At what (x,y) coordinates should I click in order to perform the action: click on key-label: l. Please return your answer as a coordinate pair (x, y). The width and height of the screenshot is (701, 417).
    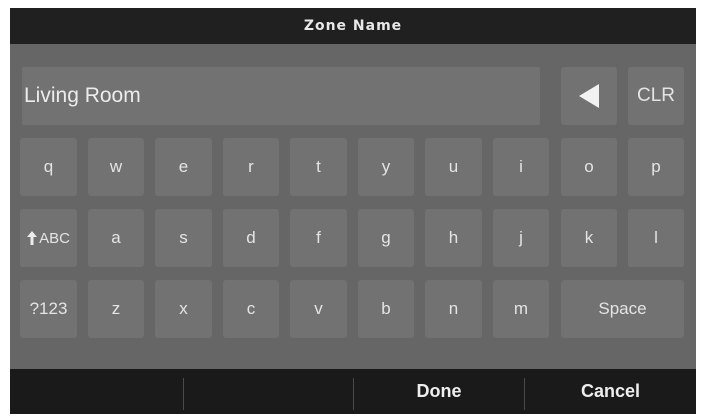
    Looking at the image, I should click on (656, 237).